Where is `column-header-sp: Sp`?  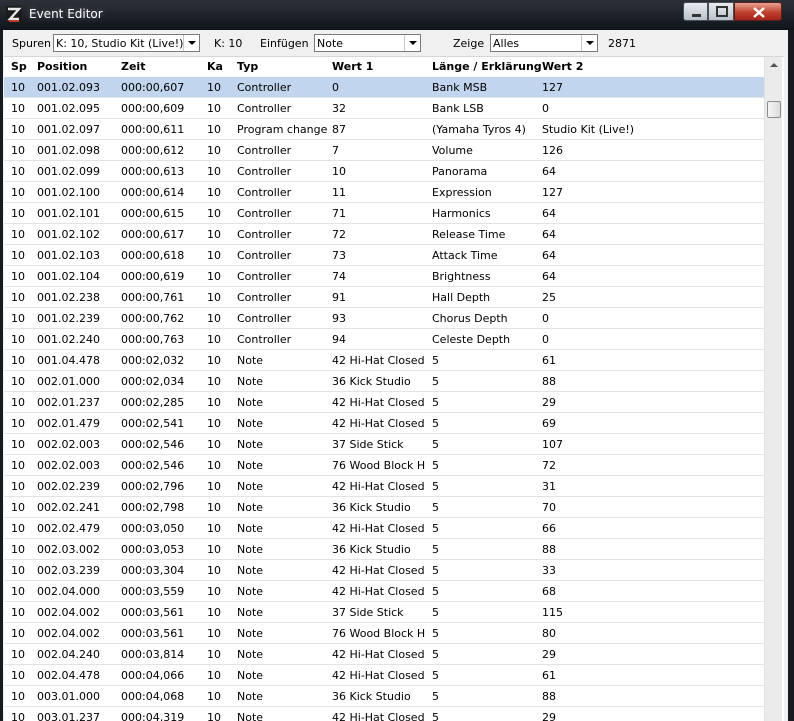
column-header-sp: Sp is located at coordinates (19, 66).